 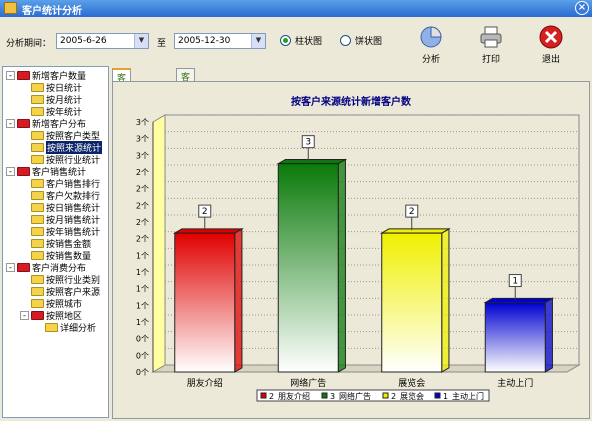 I want to click on radio-bar-chart: 柱状图, so click(x=301, y=40).